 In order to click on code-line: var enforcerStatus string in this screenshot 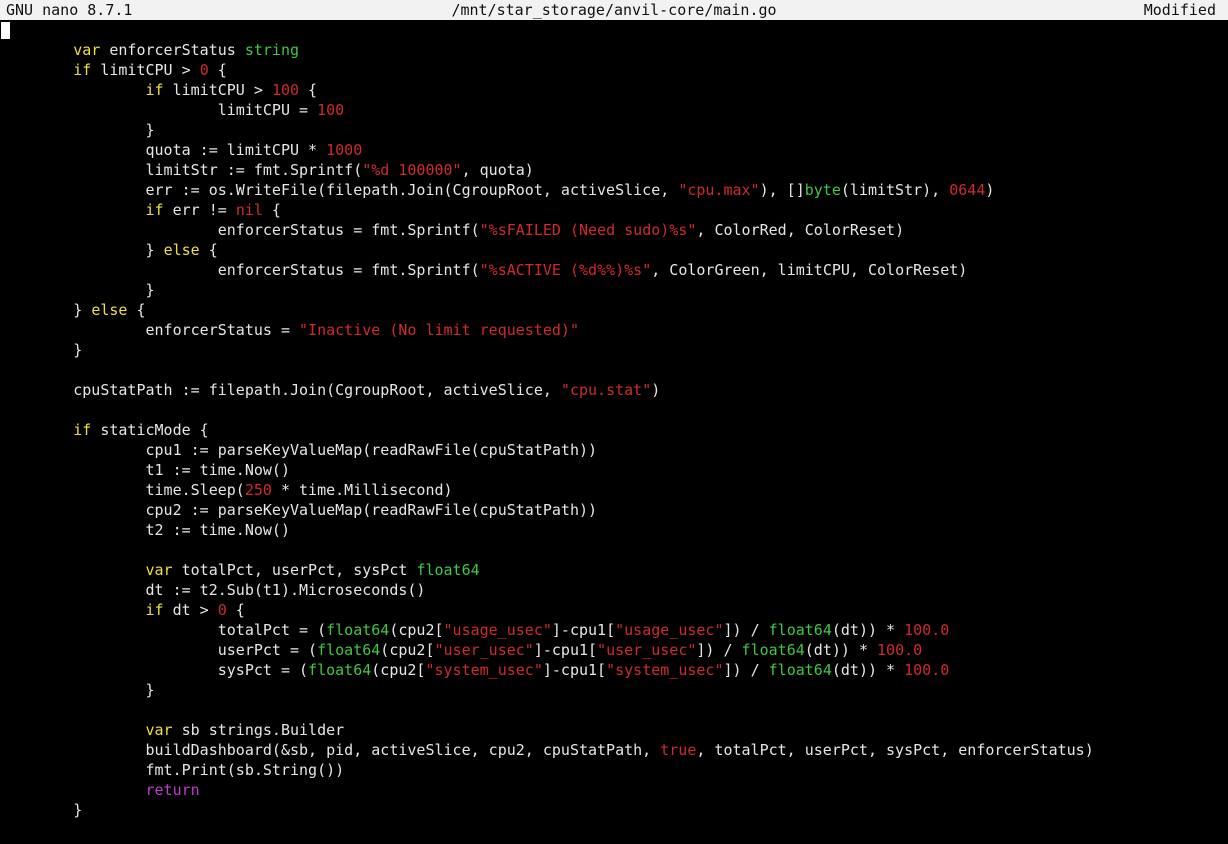, I will do `click(150, 50)`.